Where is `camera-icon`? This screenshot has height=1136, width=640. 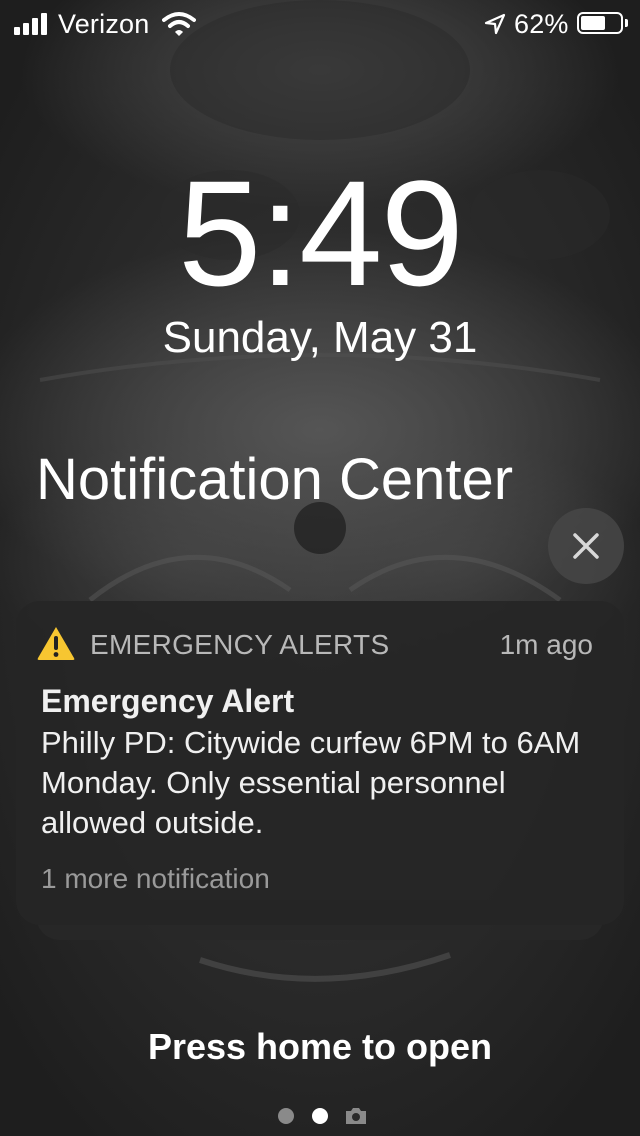 camera-icon is located at coordinates (356, 1116).